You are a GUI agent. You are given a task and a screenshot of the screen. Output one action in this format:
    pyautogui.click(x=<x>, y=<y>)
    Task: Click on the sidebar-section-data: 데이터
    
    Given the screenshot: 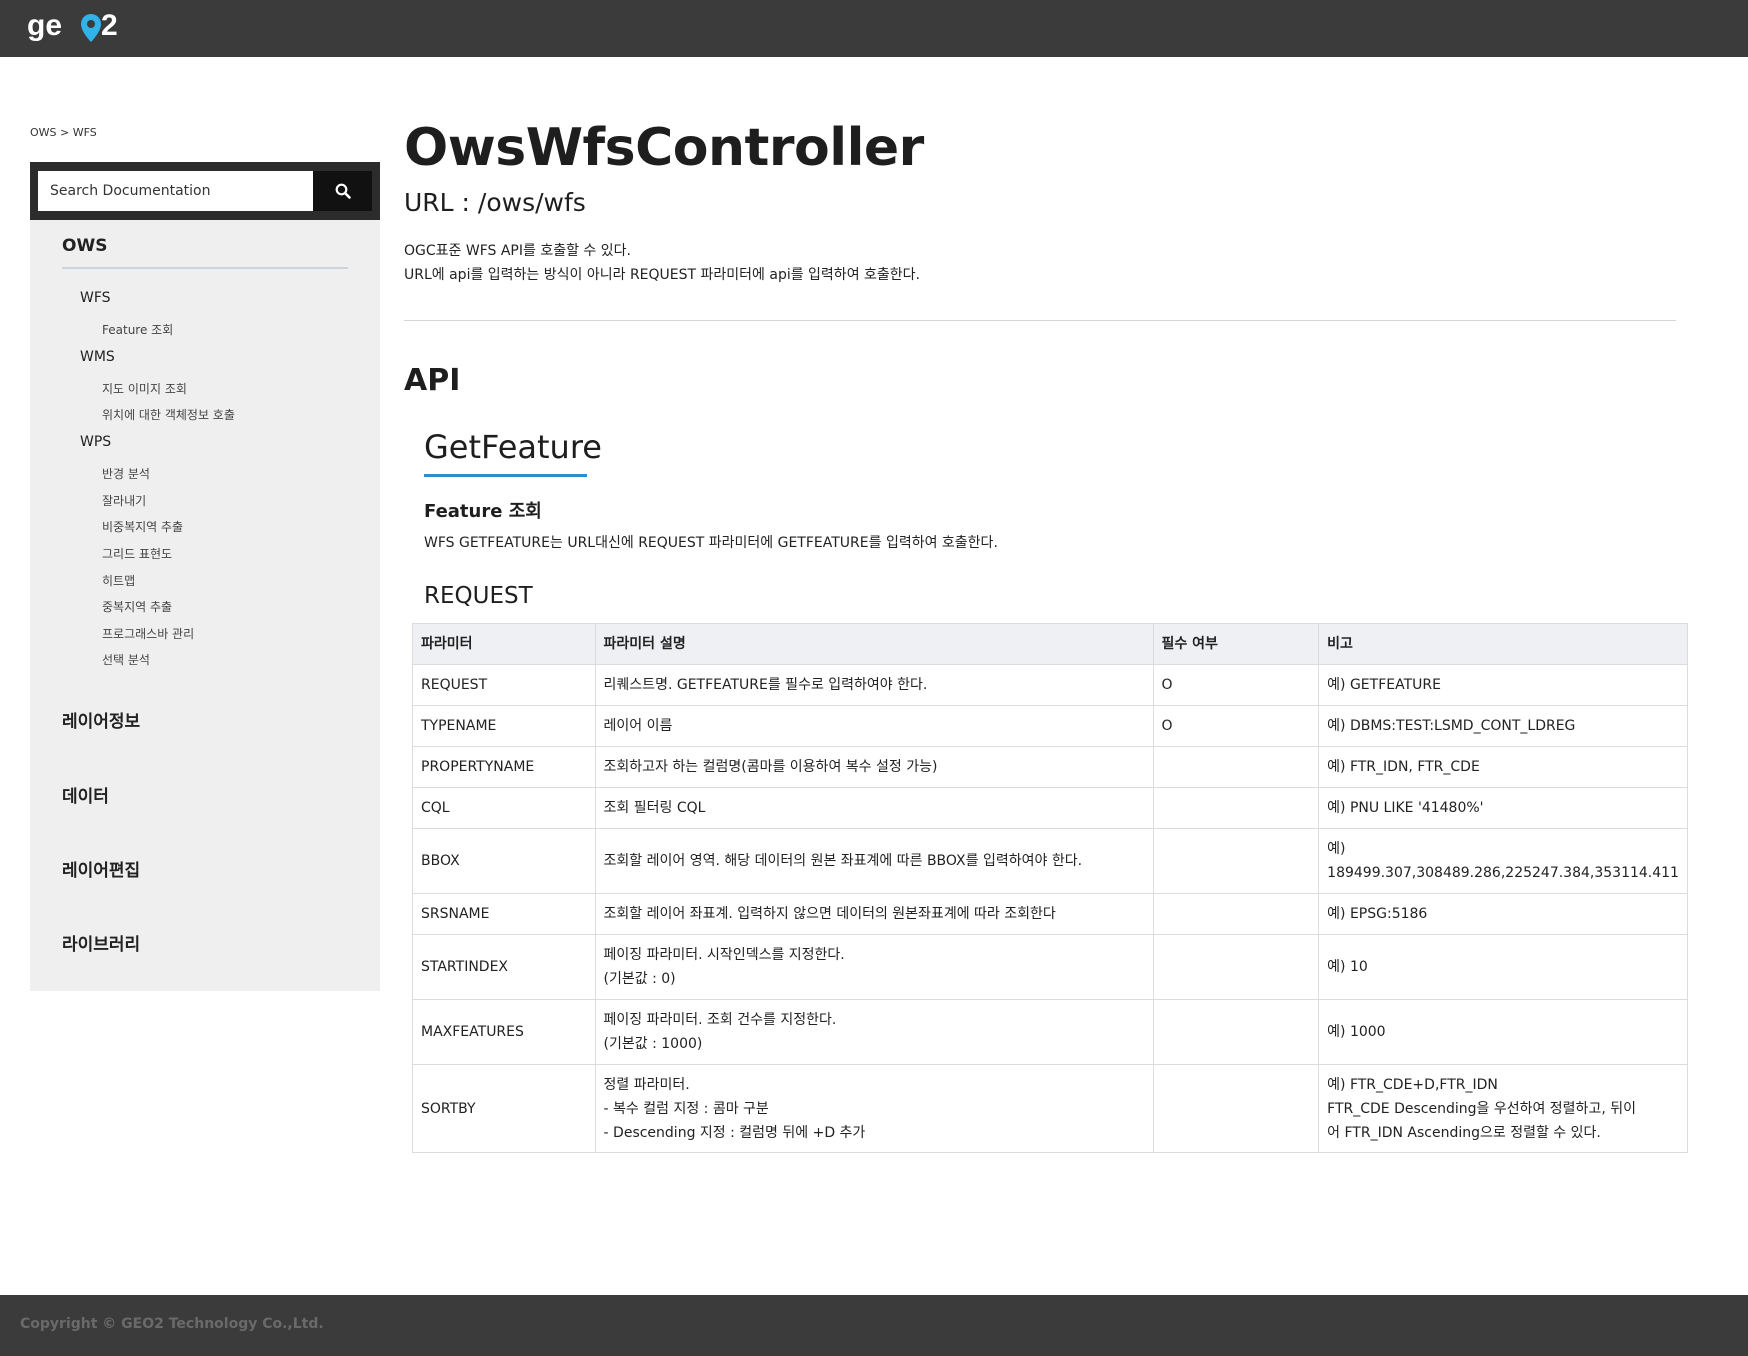 What is the action you would take?
    pyautogui.click(x=85, y=794)
    